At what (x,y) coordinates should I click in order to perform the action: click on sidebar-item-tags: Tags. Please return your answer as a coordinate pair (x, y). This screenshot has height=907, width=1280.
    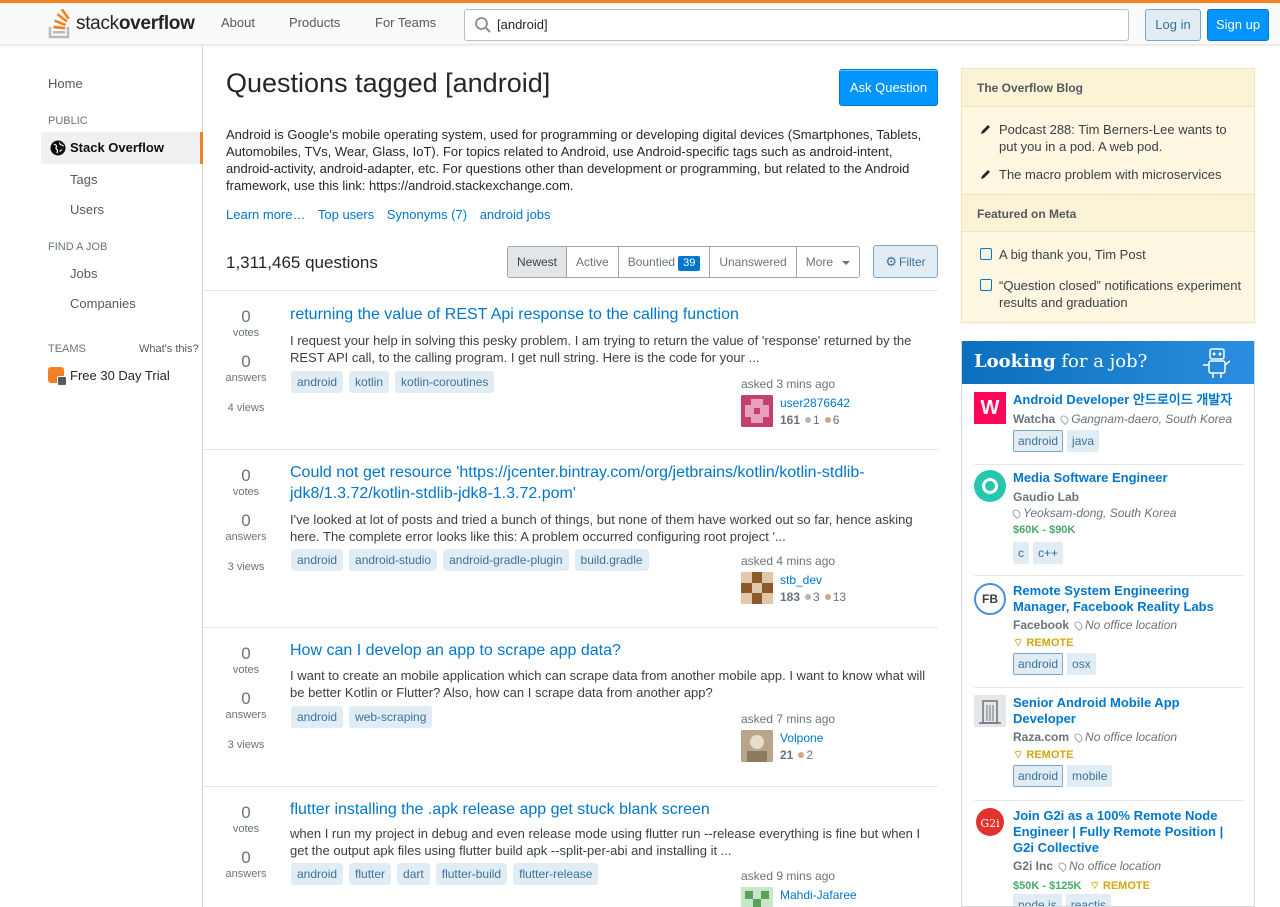
    Looking at the image, I should click on (83, 179).